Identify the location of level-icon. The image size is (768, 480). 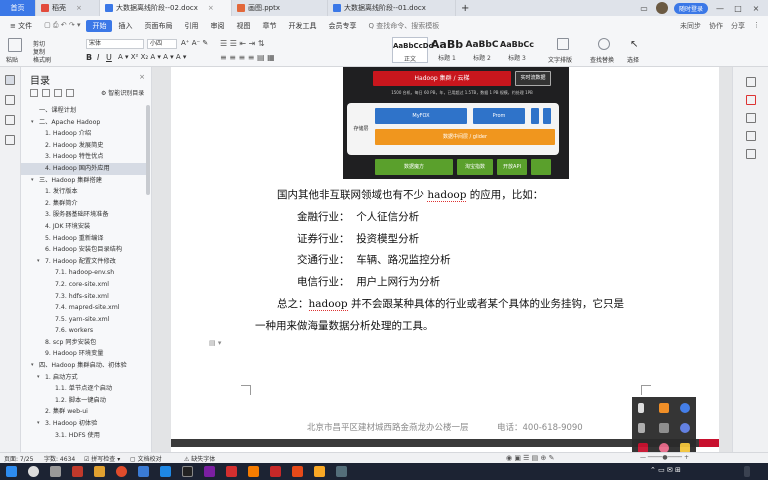
(58, 93).